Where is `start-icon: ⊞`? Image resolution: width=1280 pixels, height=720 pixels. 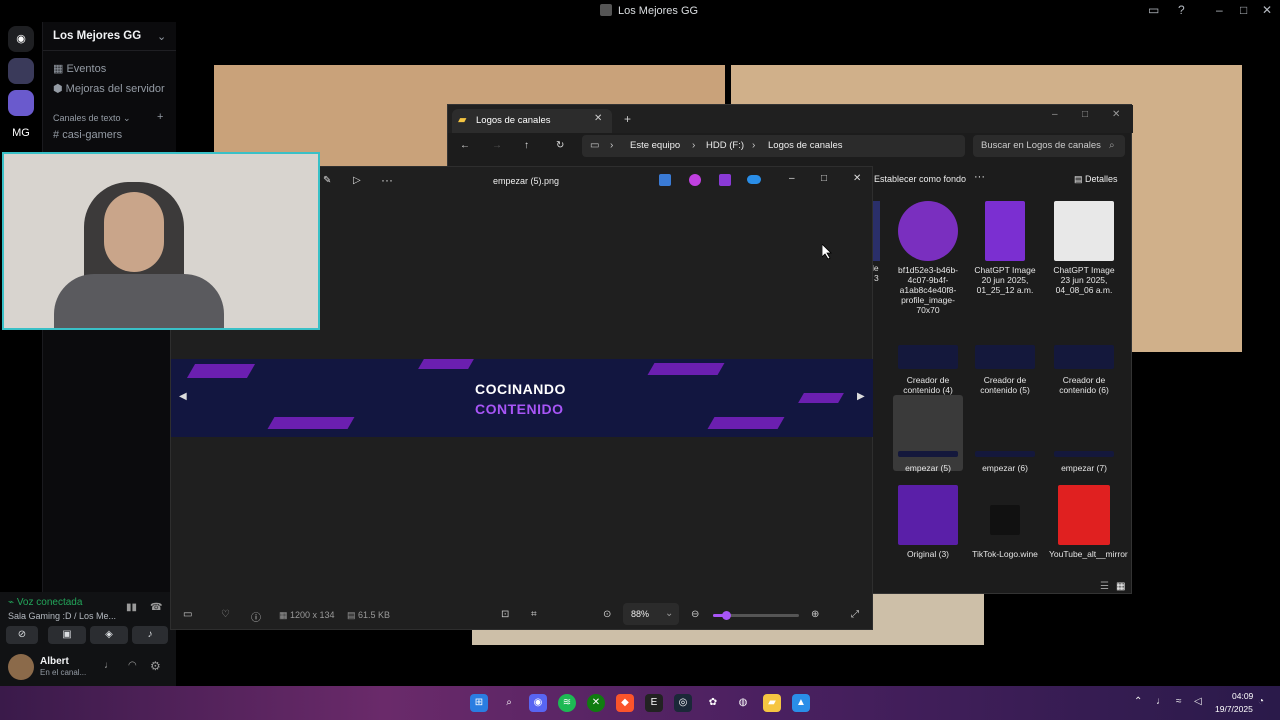
start-icon: ⊞ is located at coordinates (479, 703).